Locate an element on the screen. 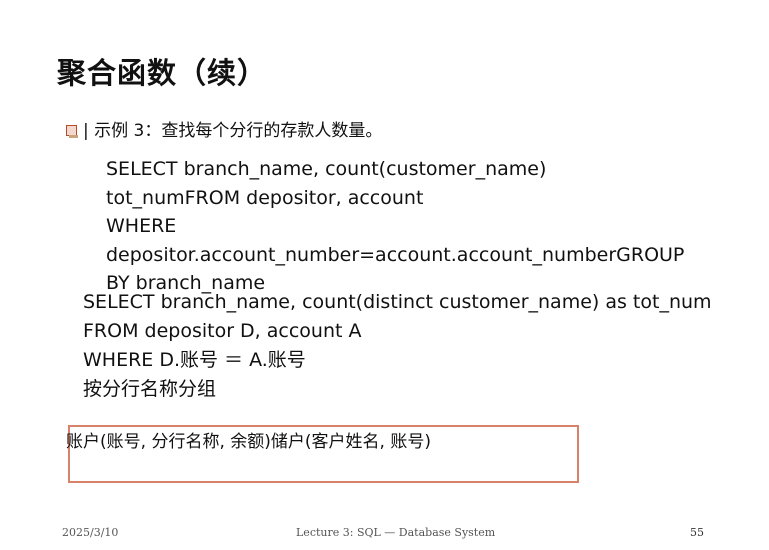  query-2-line: WHERE D.账号 ＝ A.账号 is located at coordinates (194, 360).